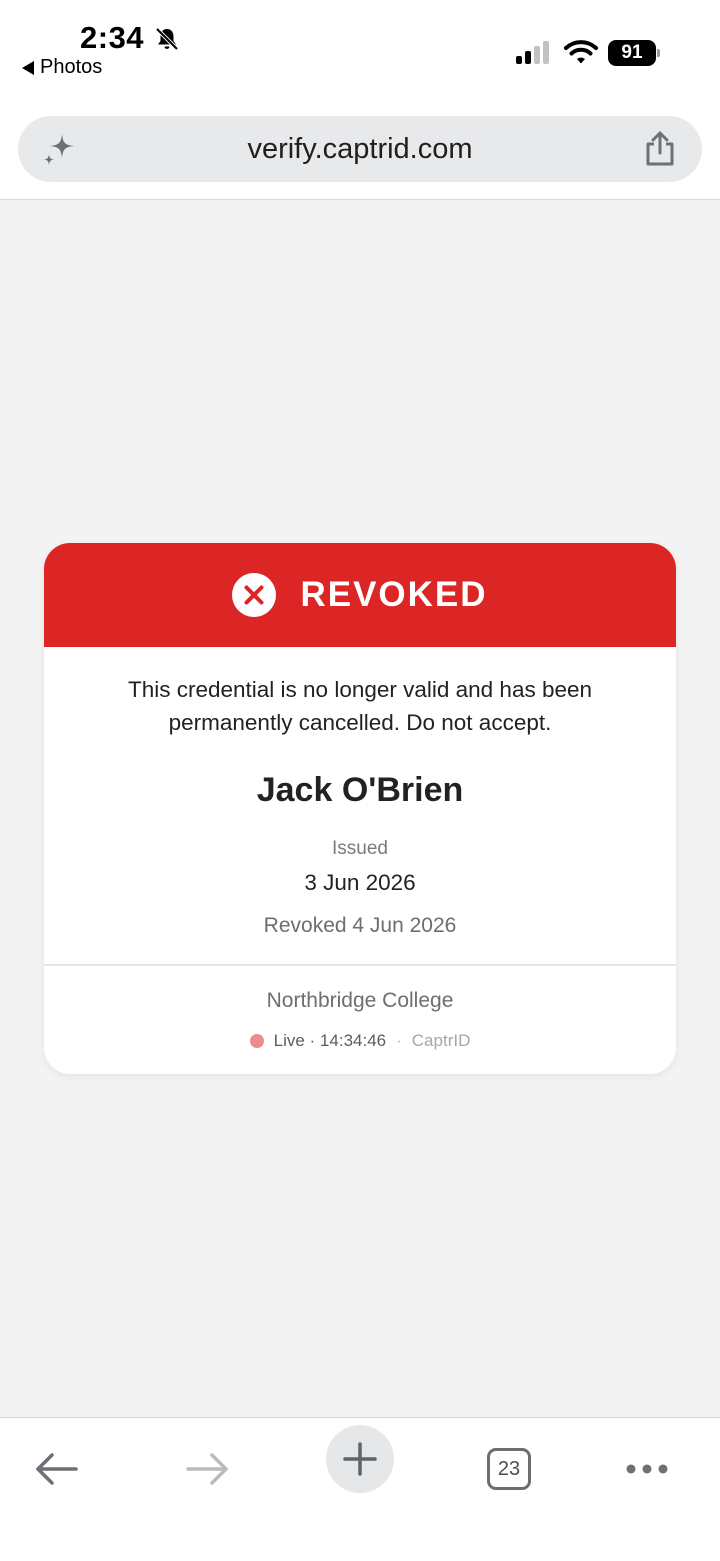 This screenshot has width=720, height=1561. Describe the element at coordinates (254, 595) in the screenshot. I see `revoked-x-icon` at that location.